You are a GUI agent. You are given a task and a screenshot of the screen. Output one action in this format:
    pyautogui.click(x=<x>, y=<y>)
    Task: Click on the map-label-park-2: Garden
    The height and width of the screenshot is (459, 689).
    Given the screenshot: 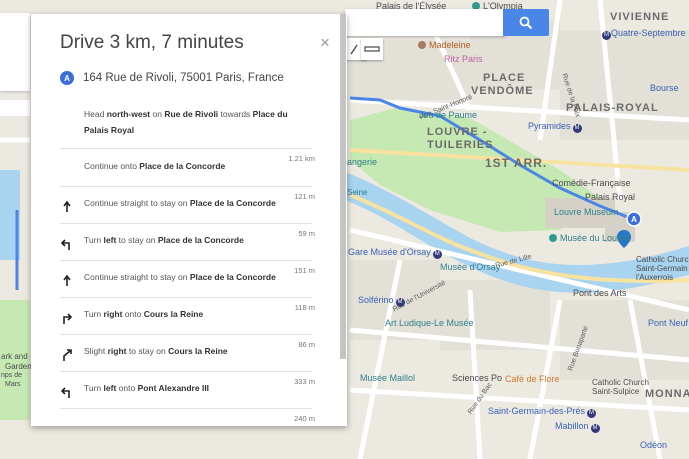 What is the action you would take?
    pyautogui.click(x=18, y=366)
    